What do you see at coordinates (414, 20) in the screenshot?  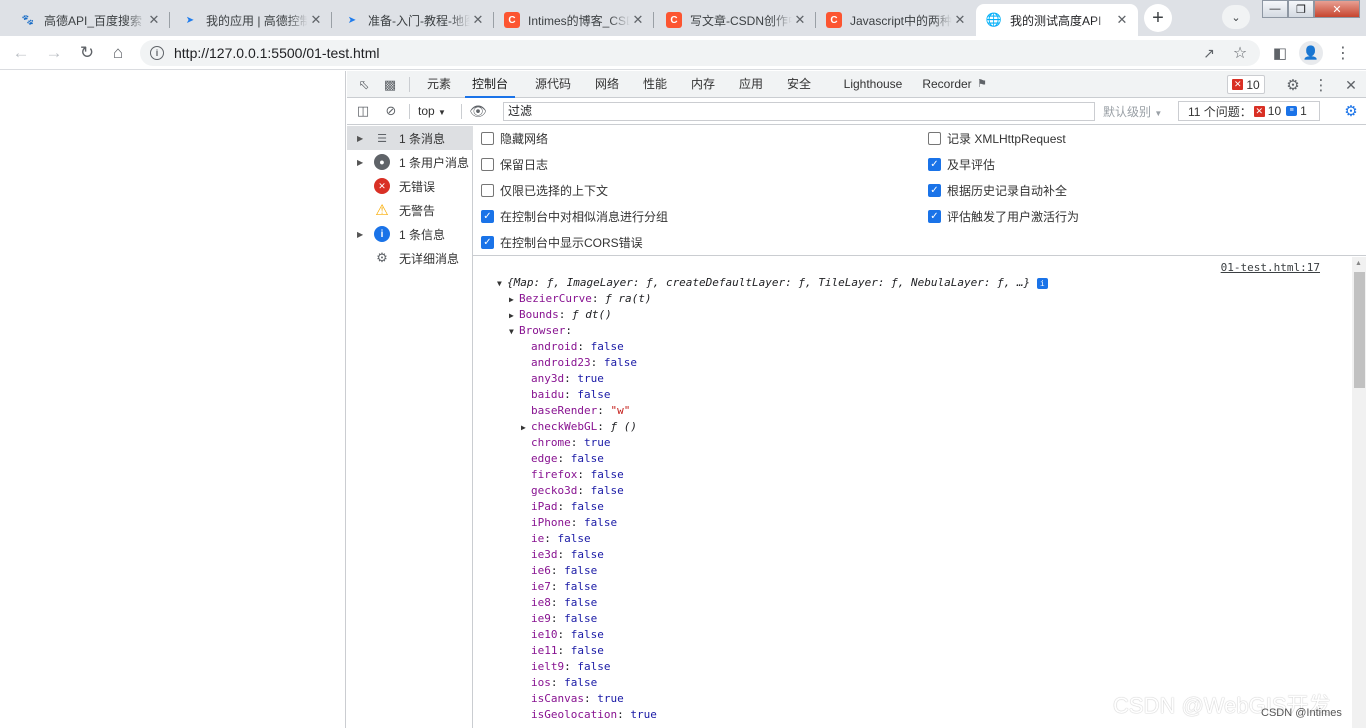 I see `browser-tab: ➤ 准备-入门-教程-地图 ✕` at bounding box center [414, 20].